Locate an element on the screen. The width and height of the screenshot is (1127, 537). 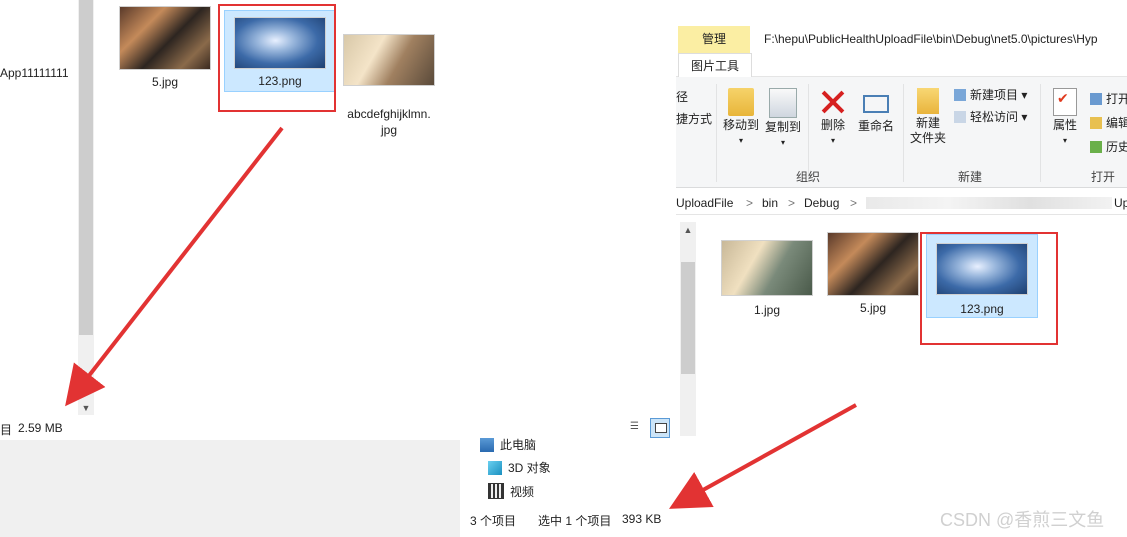
edit-icon is located at coordinates (1096, 123).